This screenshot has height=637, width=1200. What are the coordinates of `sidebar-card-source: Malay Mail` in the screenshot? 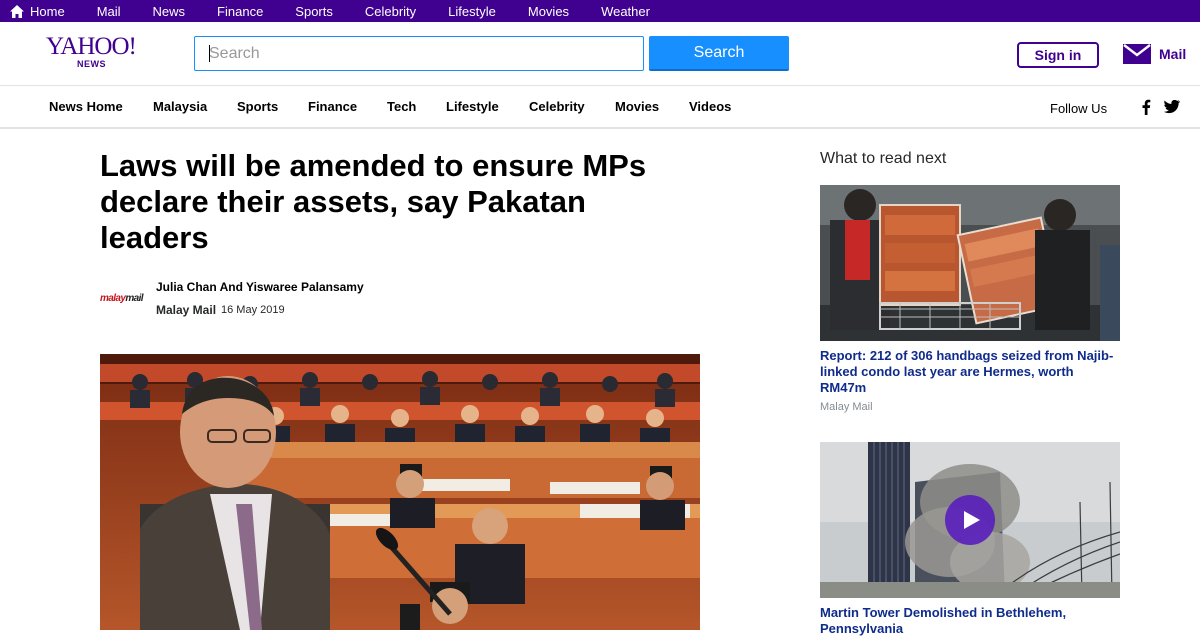 It's located at (846, 407).